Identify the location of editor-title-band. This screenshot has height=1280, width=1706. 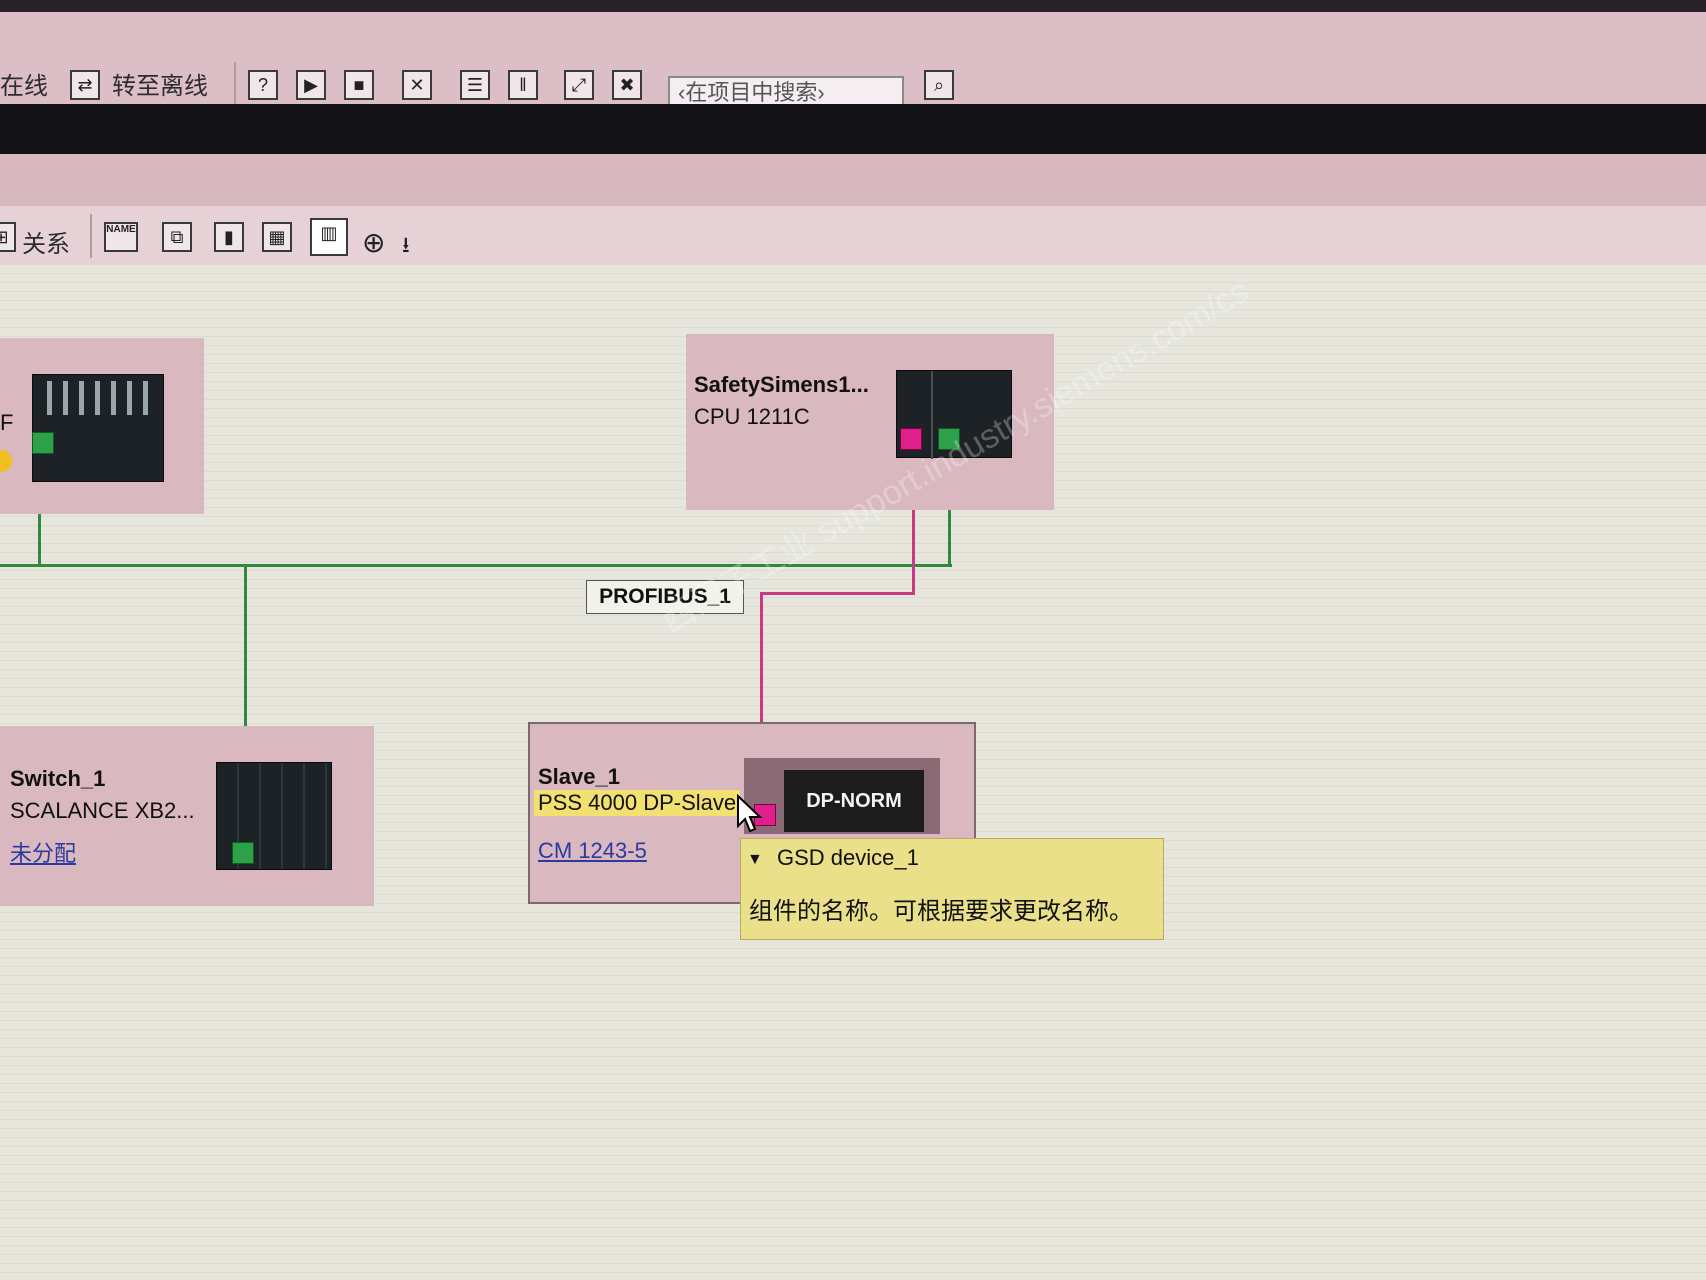
(853, 180).